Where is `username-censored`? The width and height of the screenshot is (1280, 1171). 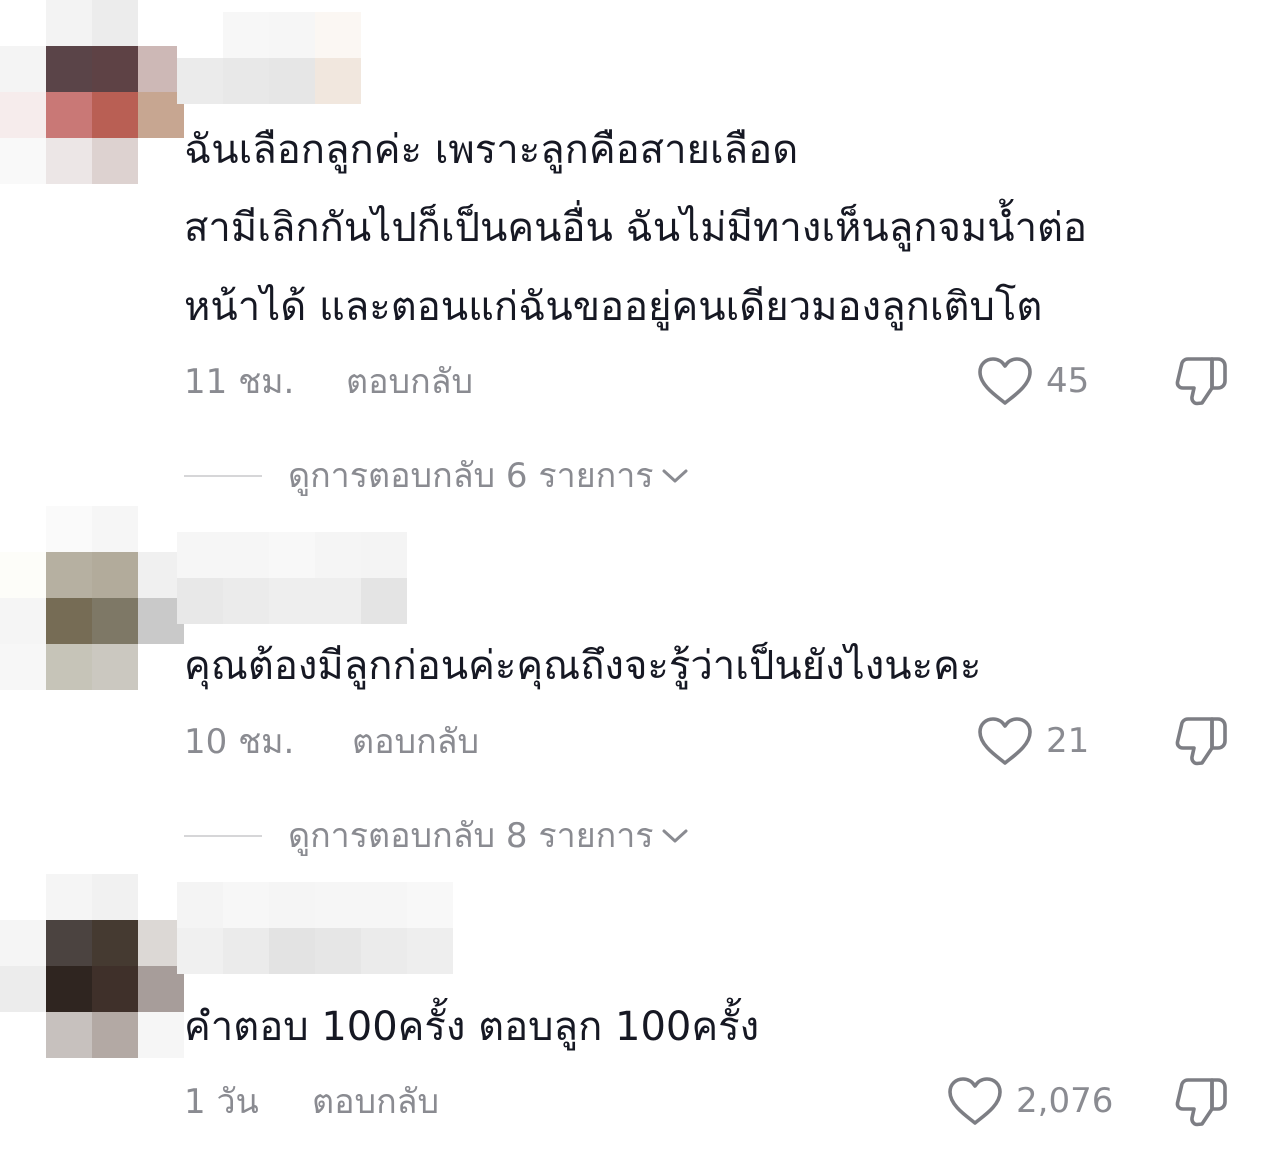
username-censored is located at coordinates (315, 928).